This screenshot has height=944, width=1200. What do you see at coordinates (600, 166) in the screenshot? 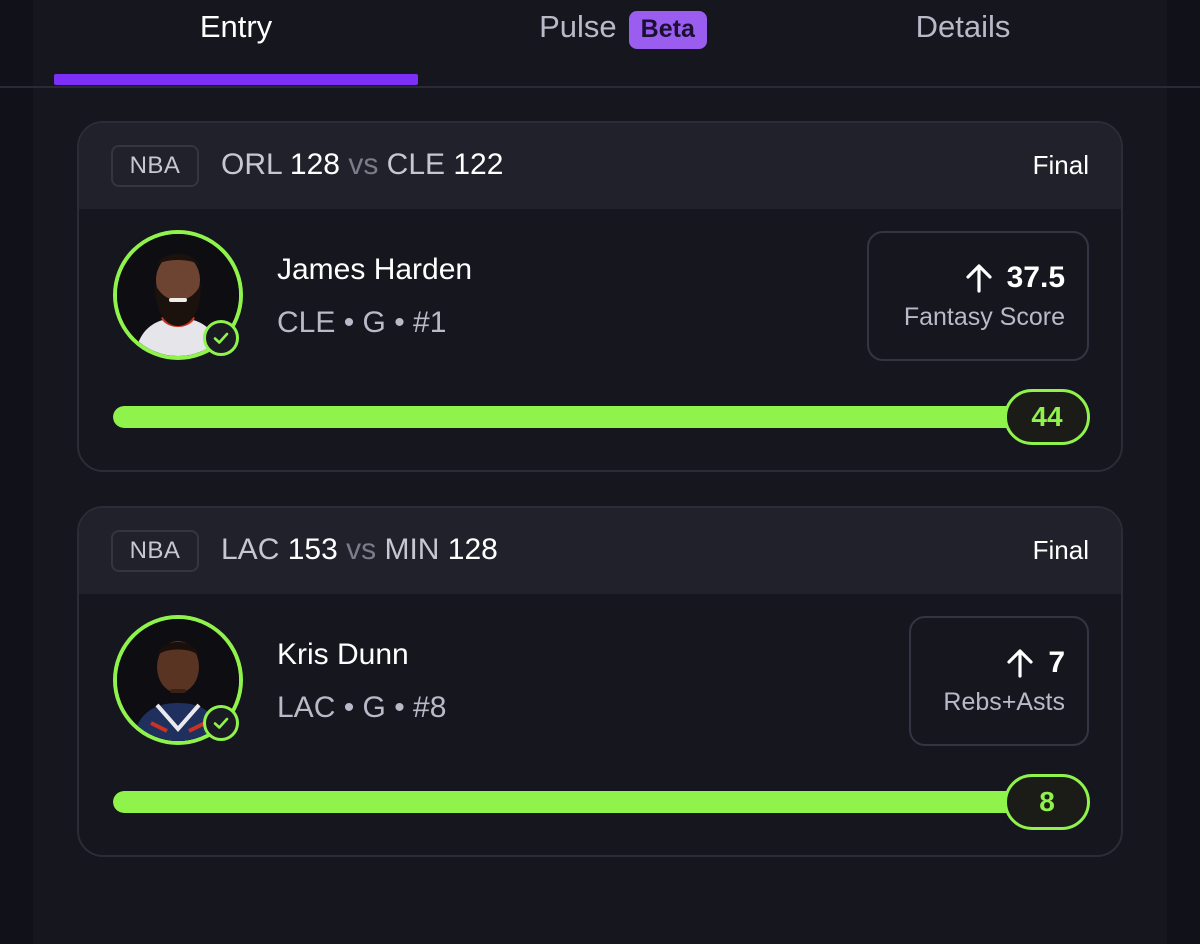
I see `game-header: NBA ORL 128 vs CLE 122 Final` at bounding box center [600, 166].